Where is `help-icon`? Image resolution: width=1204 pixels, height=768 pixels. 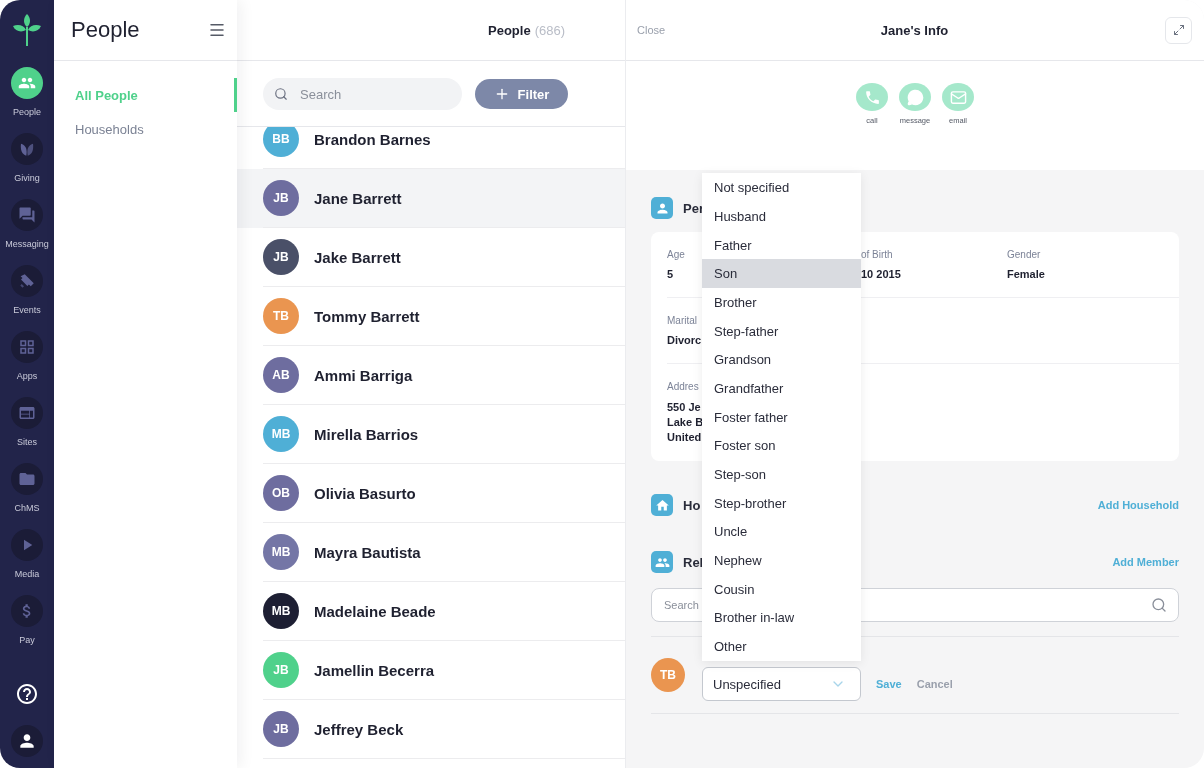 help-icon is located at coordinates (27, 694).